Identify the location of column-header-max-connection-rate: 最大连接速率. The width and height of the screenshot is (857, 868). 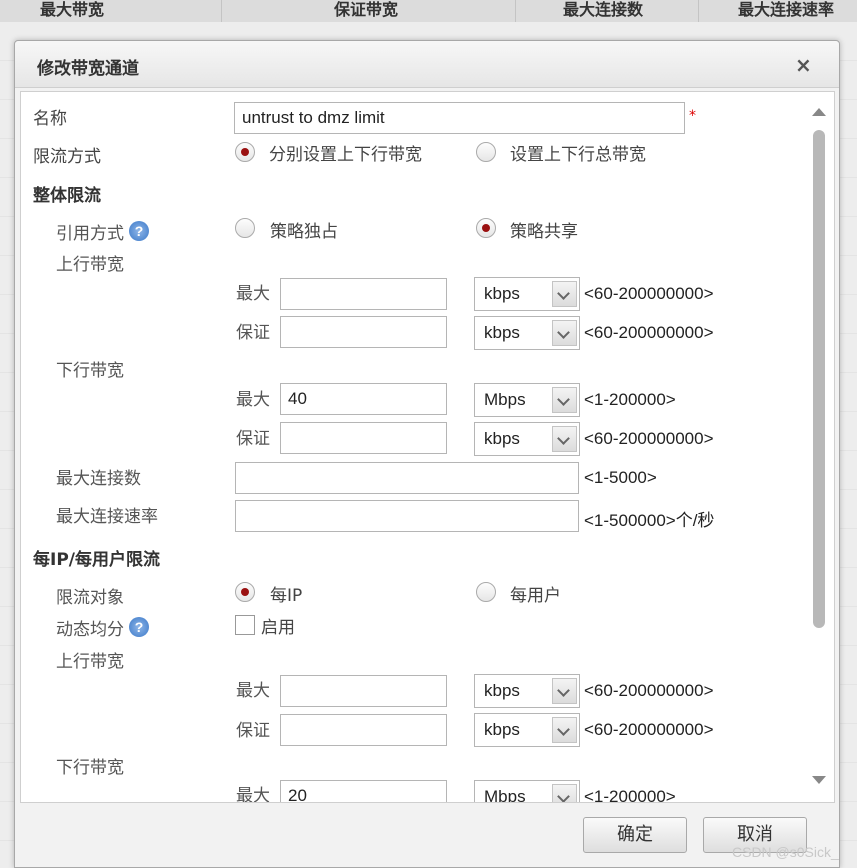
(786, 9).